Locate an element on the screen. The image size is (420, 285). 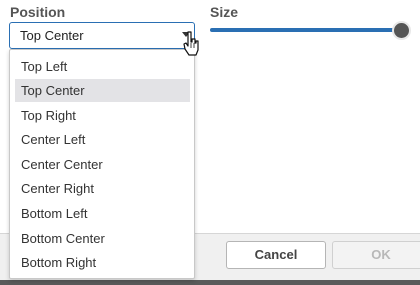
option-top-right: Top Right is located at coordinates (102, 115).